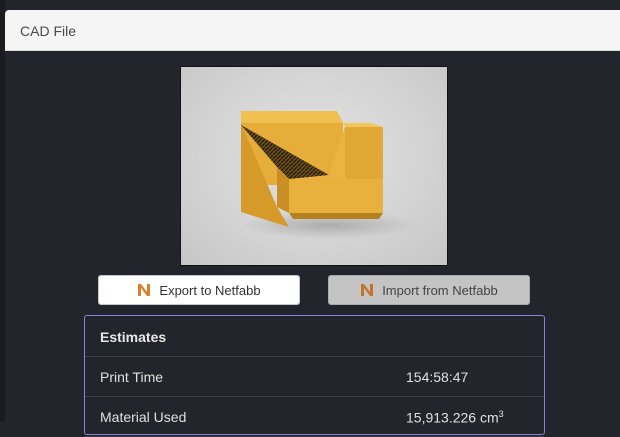 The height and width of the screenshot is (437, 620). I want to click on panel-title: CAD File, so click(48, 31).